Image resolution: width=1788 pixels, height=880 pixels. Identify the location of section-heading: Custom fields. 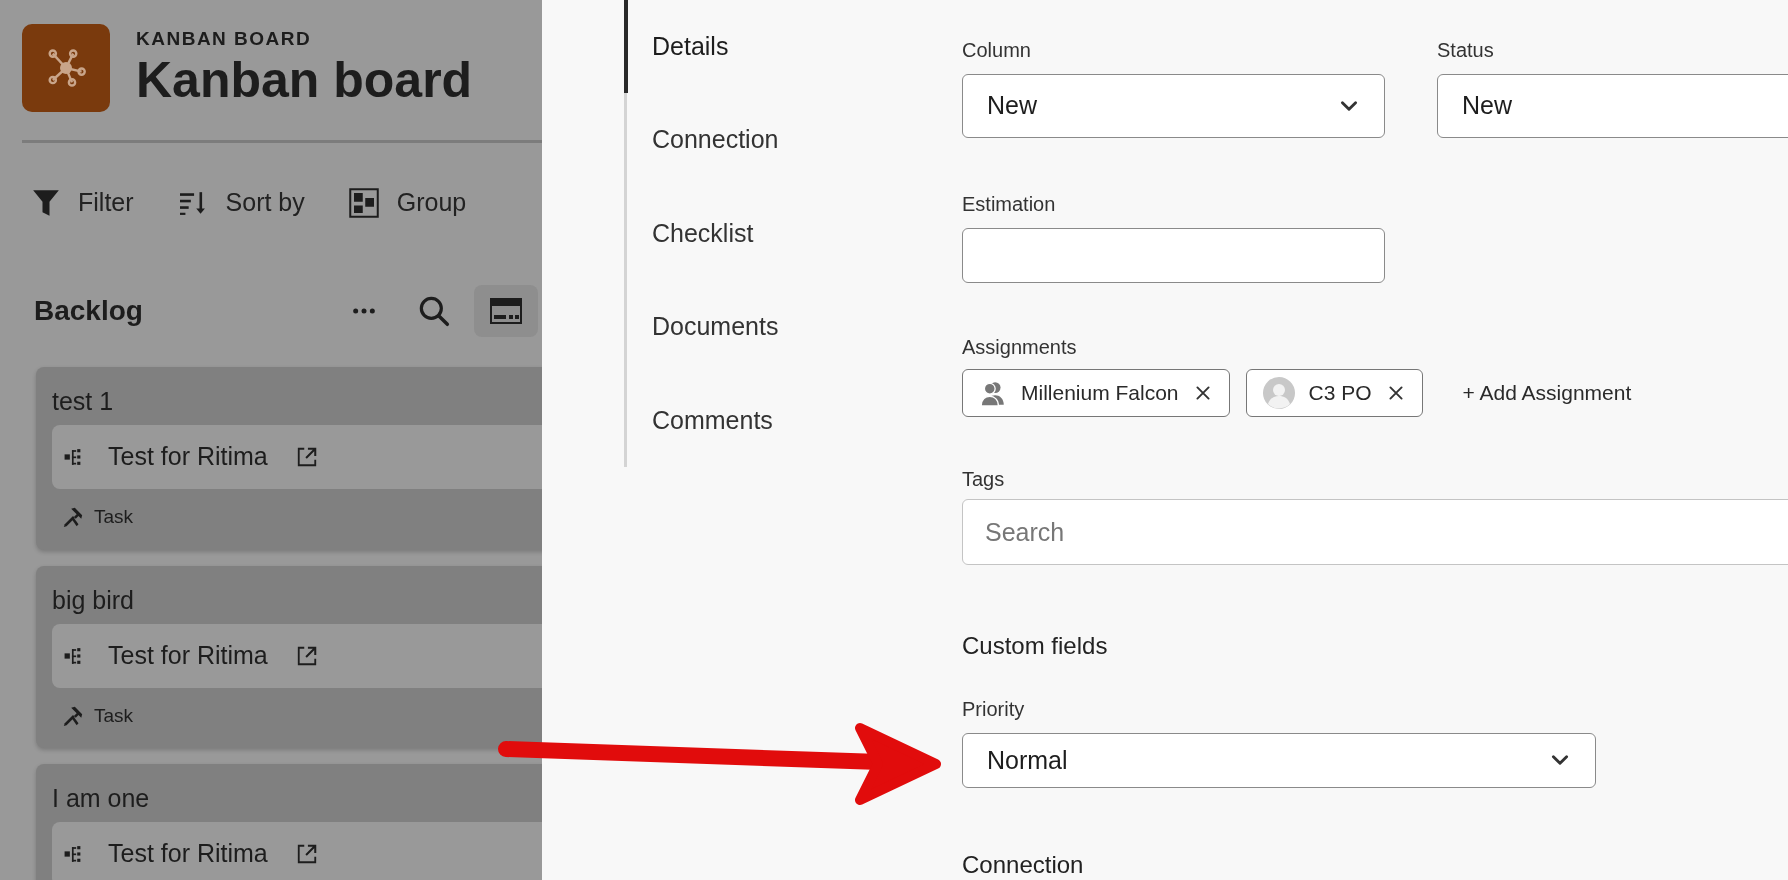
(1035, 645).